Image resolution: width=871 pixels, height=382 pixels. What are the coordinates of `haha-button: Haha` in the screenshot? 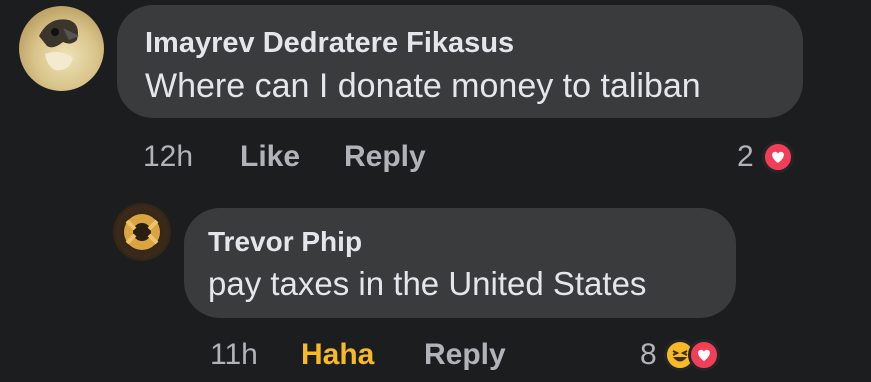 It's located at (337, 355).